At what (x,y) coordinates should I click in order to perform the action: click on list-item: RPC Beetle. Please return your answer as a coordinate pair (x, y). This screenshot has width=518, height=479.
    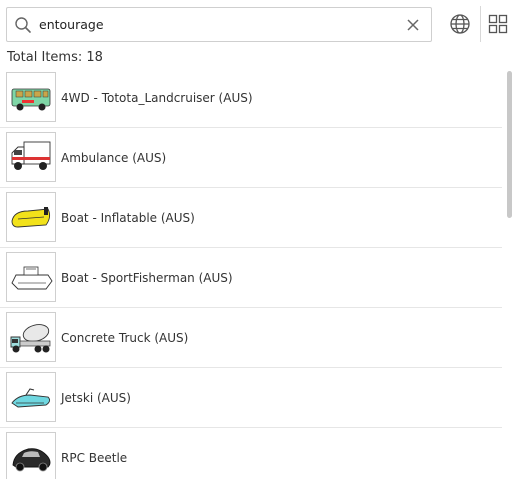
    Looking at the image, I should click on (251, 453).